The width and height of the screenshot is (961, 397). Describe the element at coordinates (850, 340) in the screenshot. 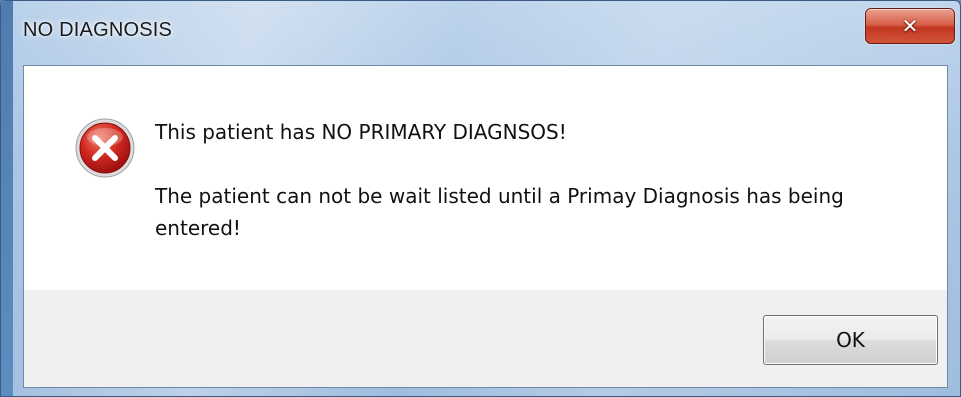

I see `ok-button: OK` at that location.